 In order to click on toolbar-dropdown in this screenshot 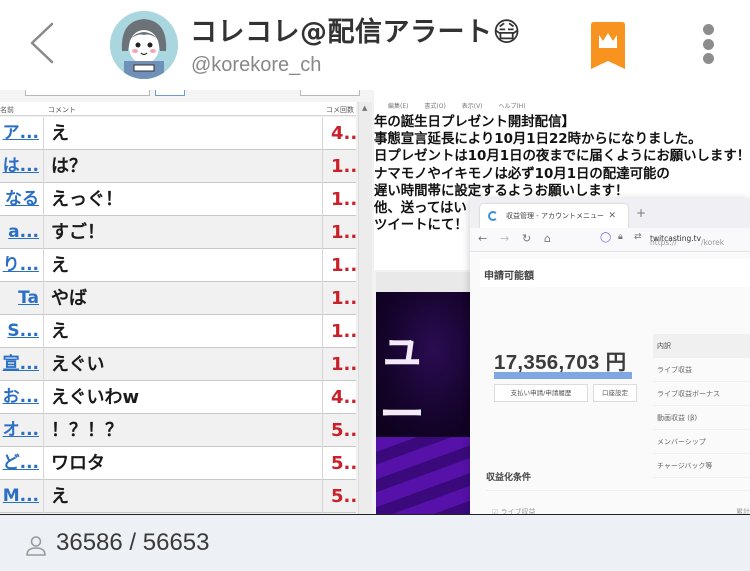, I will do `click(330, 93)`.